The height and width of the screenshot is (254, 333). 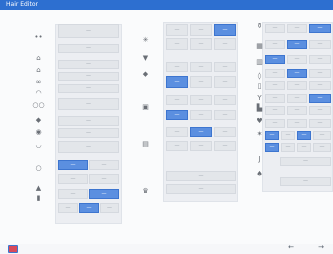 What do you see at coordinates (259, 46) in the screenshot?
I see `shirt-icon: ▦` at bounding box center [259, 46].